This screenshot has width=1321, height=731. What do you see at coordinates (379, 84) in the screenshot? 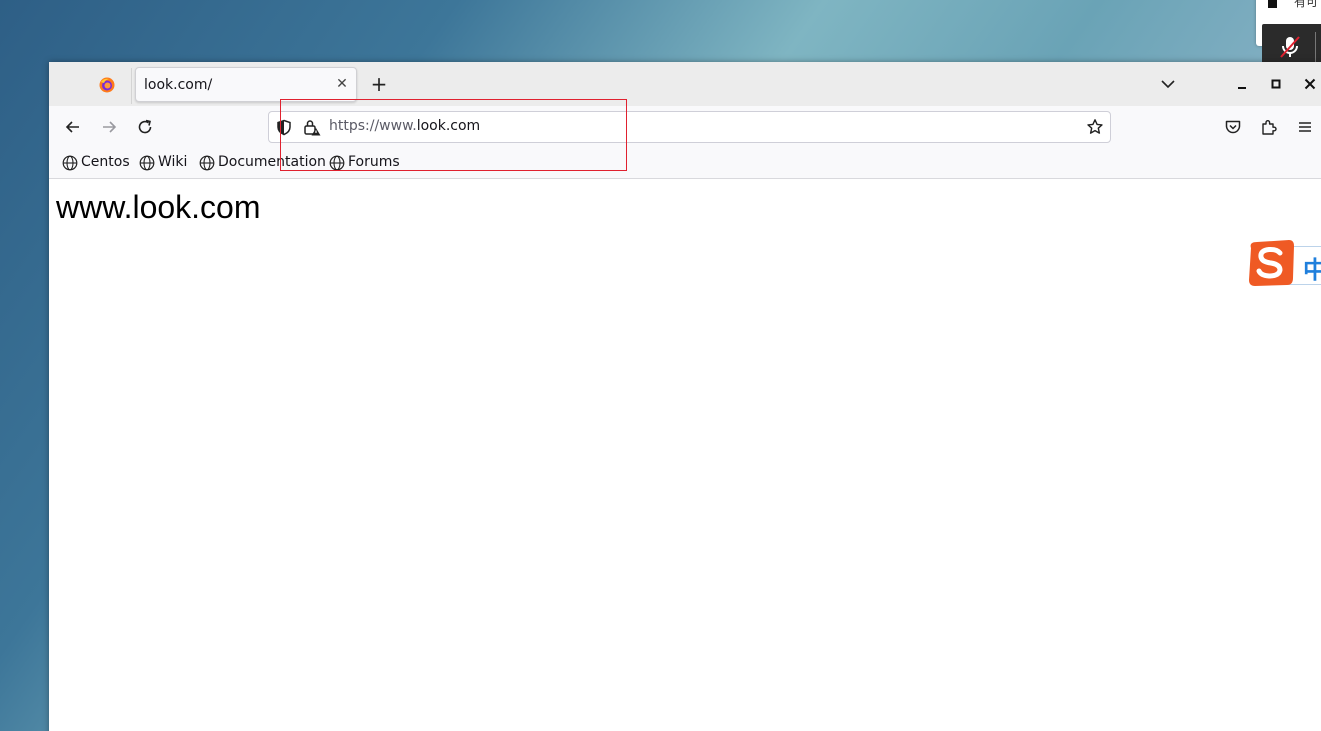
I see `new-tab-button: +` at bounding box center [379, 84].